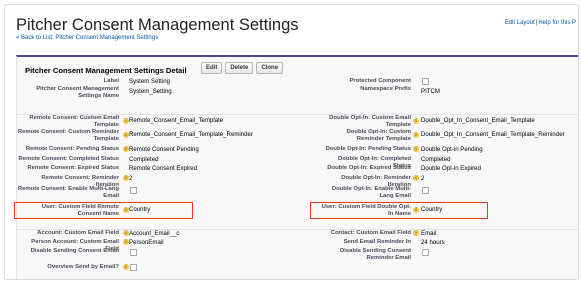 The image size is (581, 282). I want to click on field-value: Remote Consent Pending, so click(164, 149).